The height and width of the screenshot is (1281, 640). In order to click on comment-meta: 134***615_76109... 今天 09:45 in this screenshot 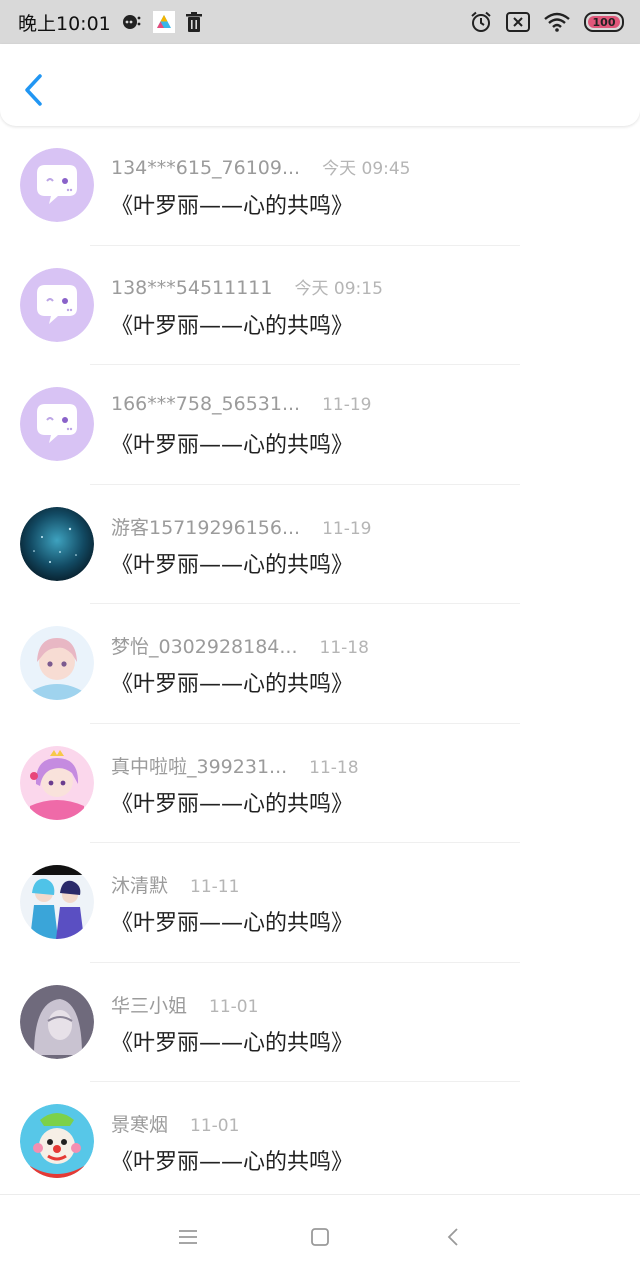, I will do `click(261, 166)`.